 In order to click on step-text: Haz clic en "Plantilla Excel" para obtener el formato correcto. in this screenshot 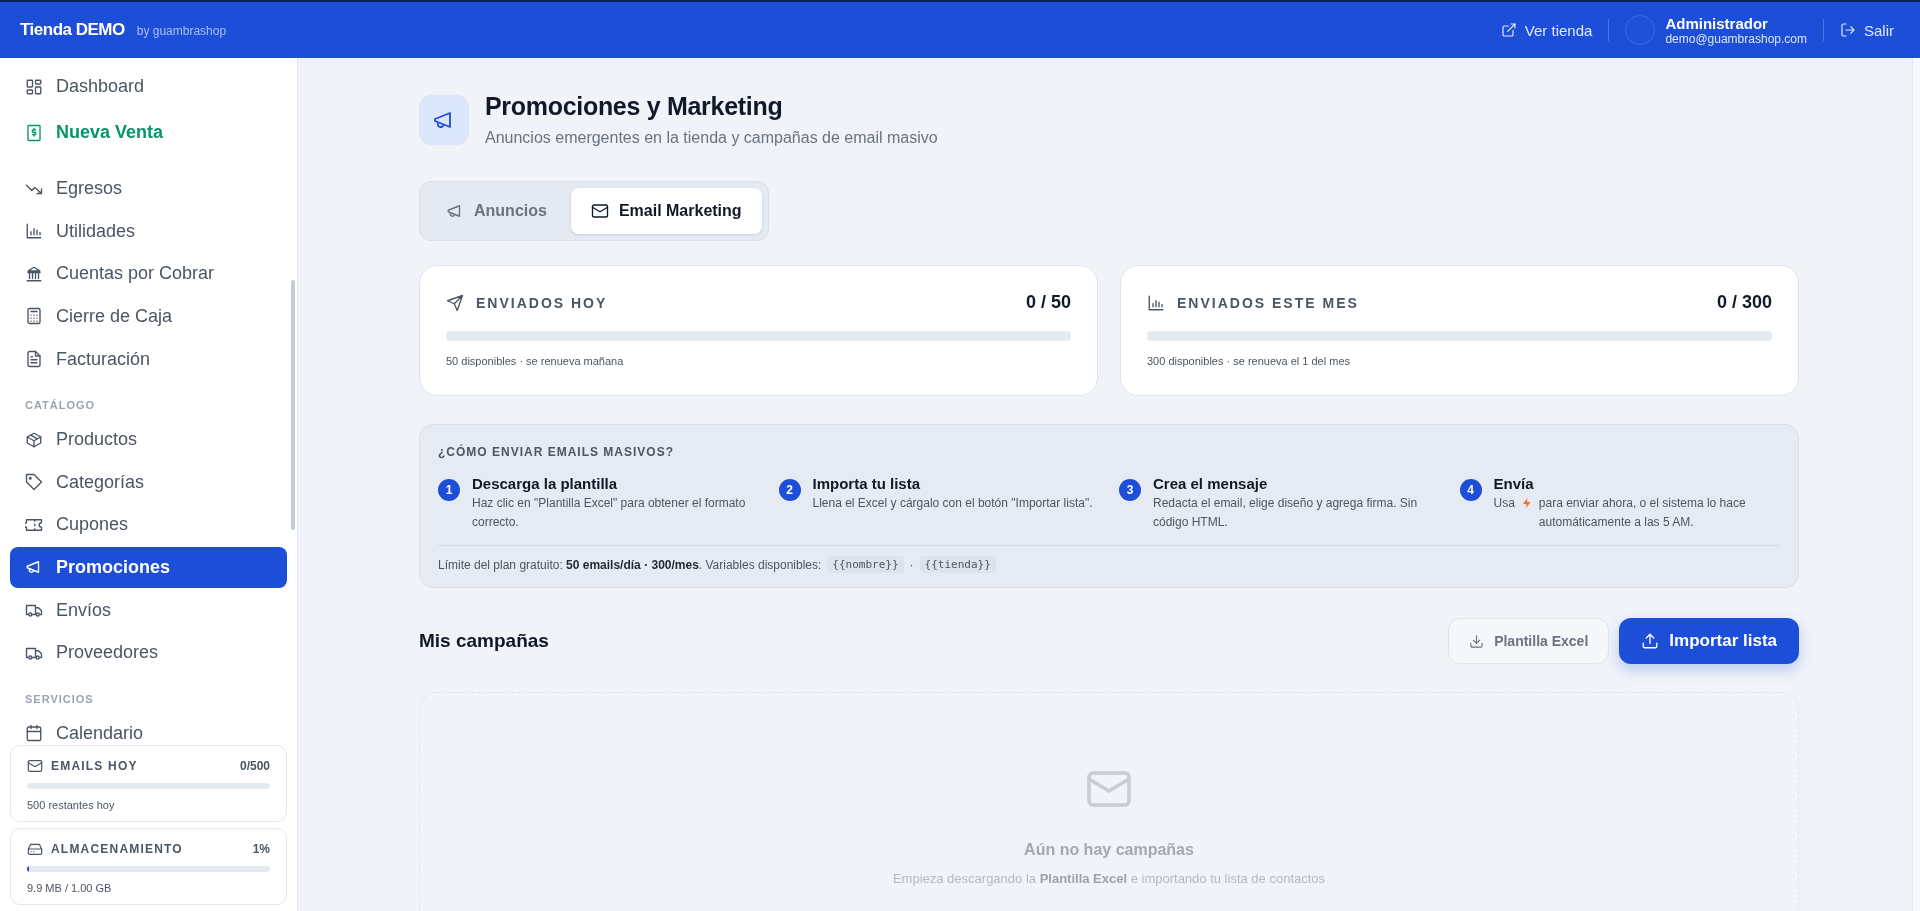, I will do `click(609, 513)`.